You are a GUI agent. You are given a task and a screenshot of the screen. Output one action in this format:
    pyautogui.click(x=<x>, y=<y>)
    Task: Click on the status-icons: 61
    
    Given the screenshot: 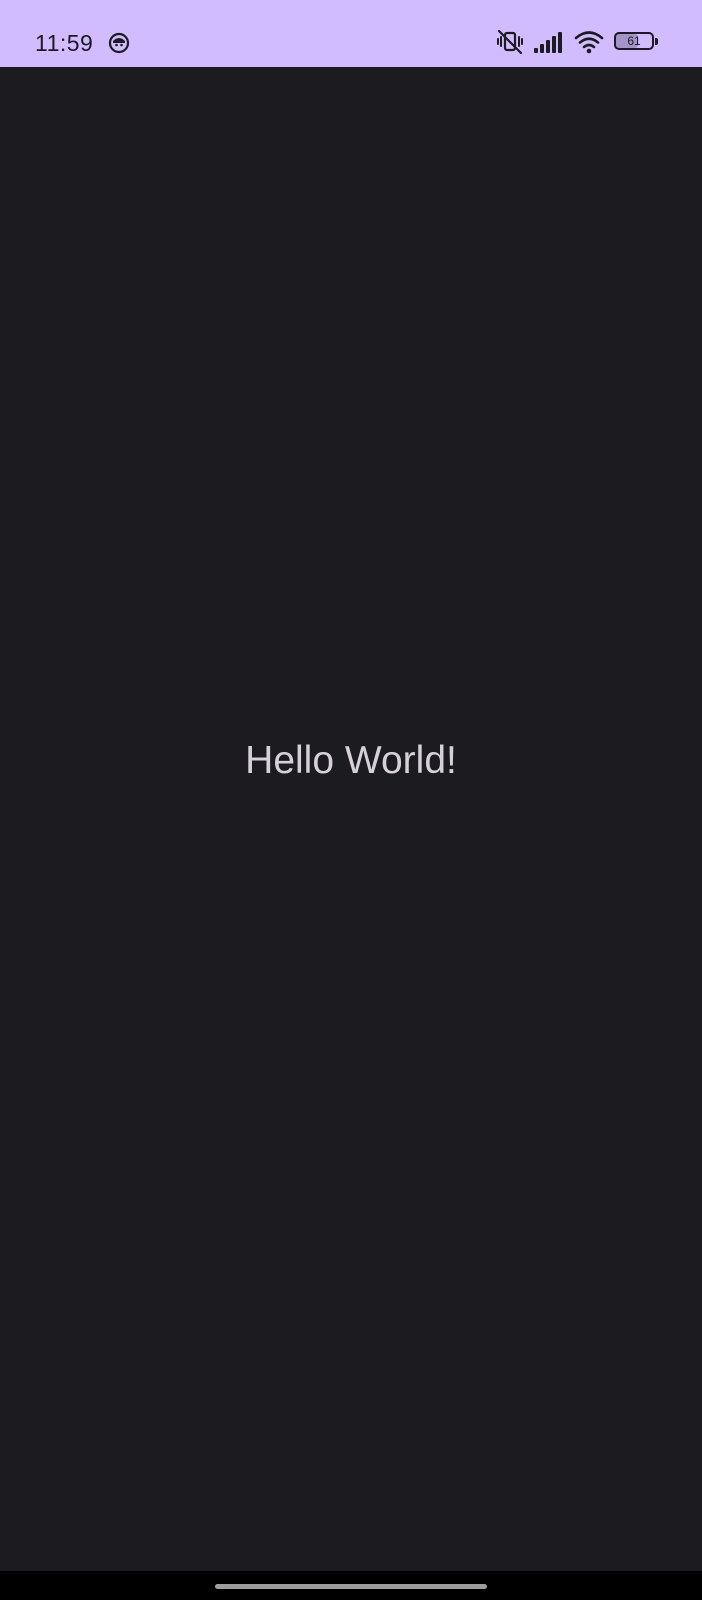 What is the action you would take?
    pyautogui.click(x=578, y=42)
    